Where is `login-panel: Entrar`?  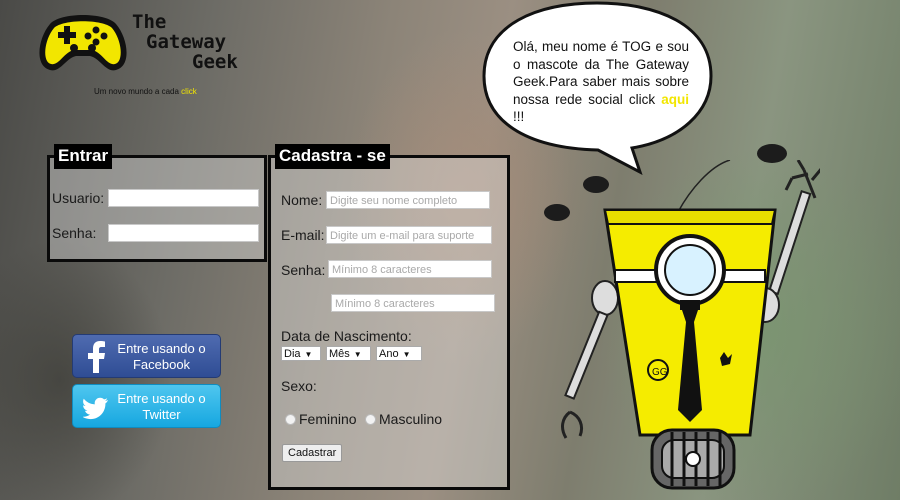
login-panel: Entrar is located at coordinates (157, 203).